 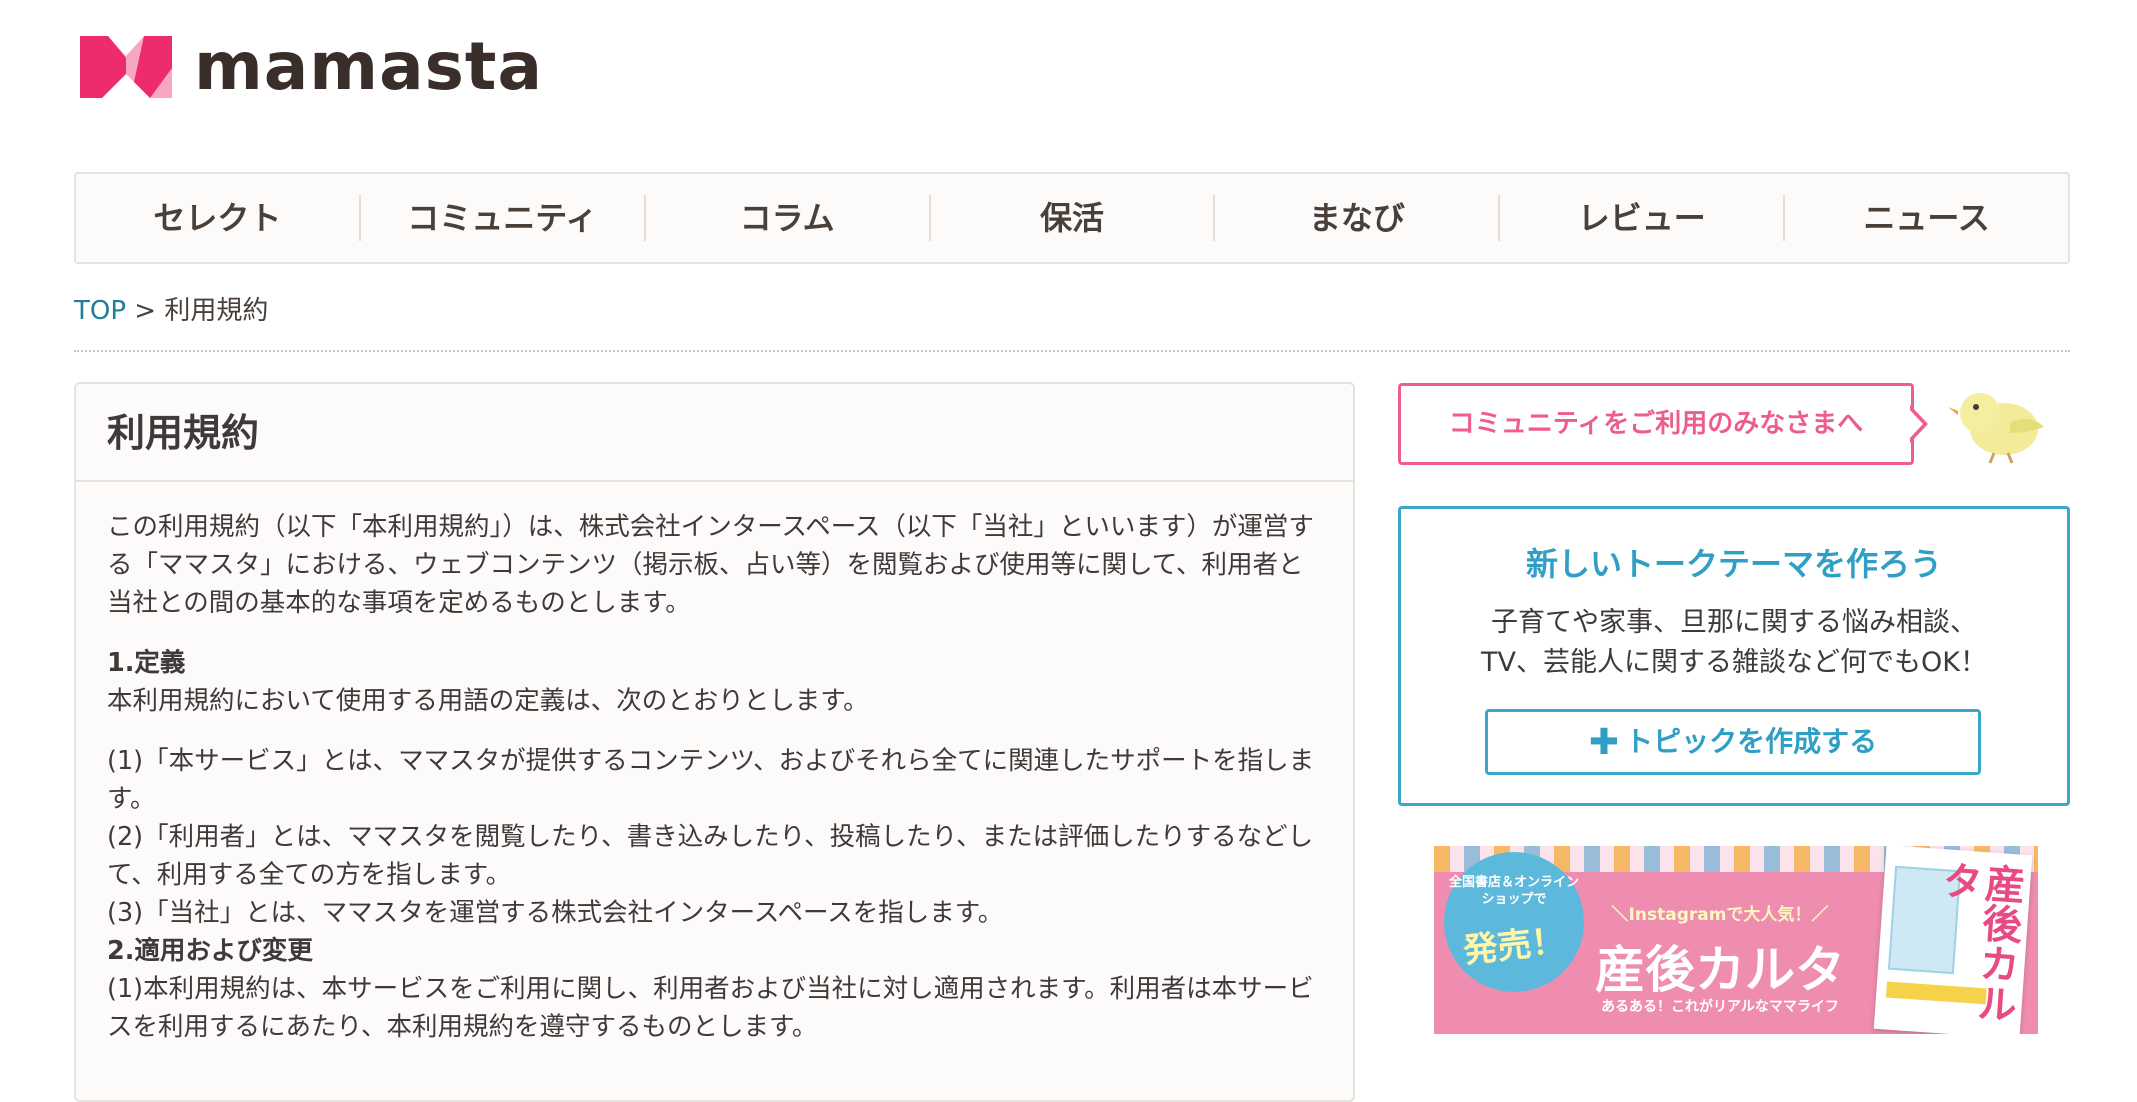 What do you see at coordinates (1720, 970) in the screenshot?
I see `banner-title: 産後カルタ` at bounding box center [1720, 970].